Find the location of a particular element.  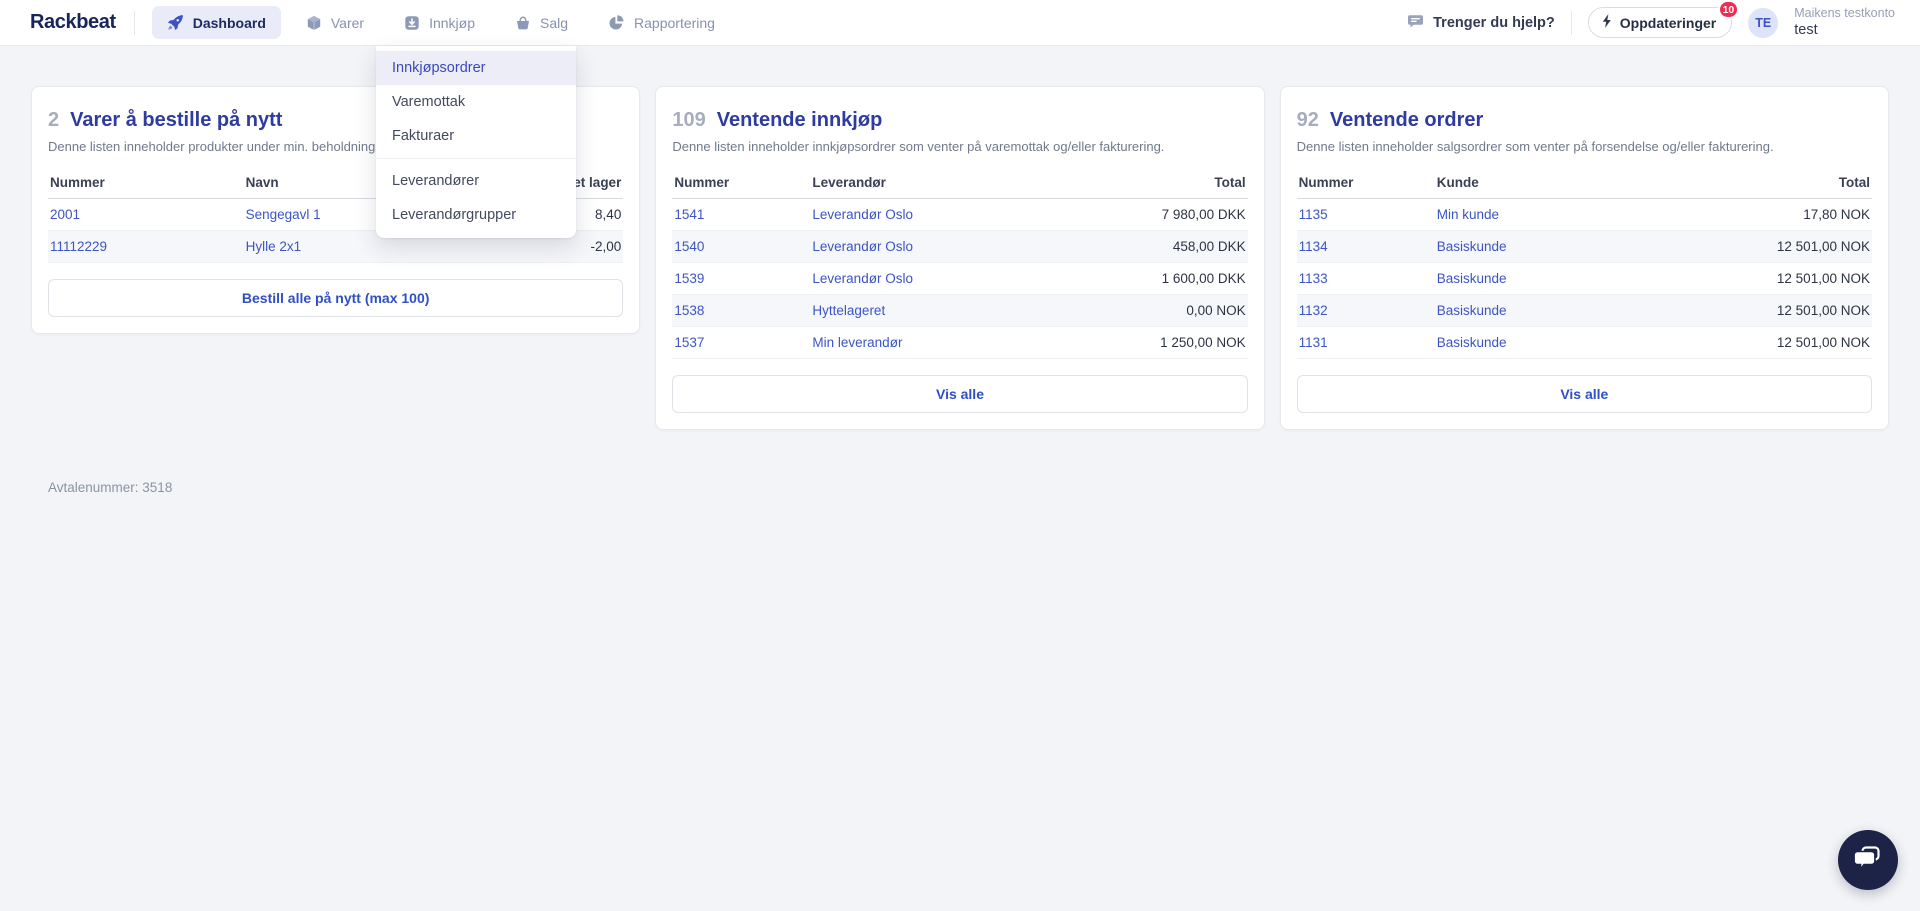

total-cell: 0,00 NOK is located at coordinates (1173, 310).